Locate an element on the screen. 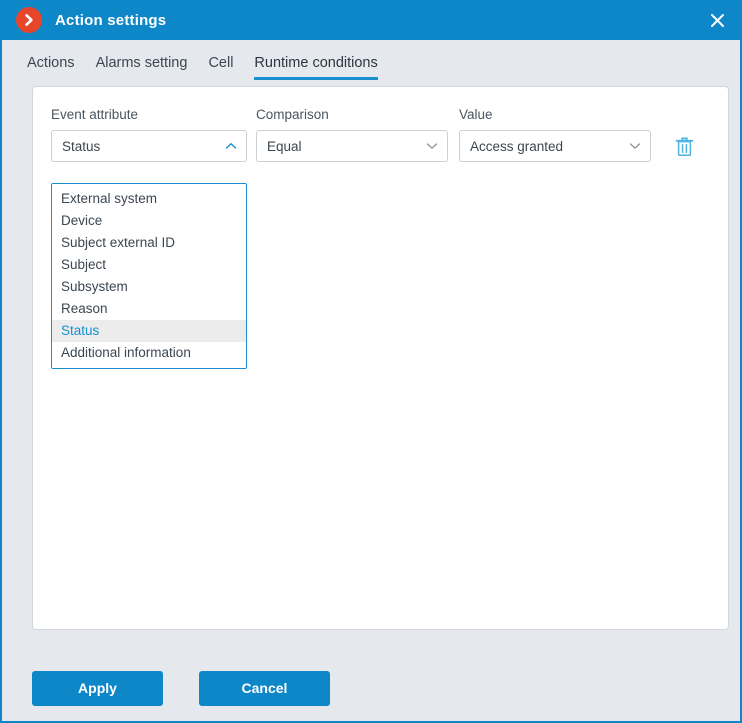 The image size is (742, 723). dropdown-option-subject-external-id: Subject external ID is located at coordinates (149, 243).